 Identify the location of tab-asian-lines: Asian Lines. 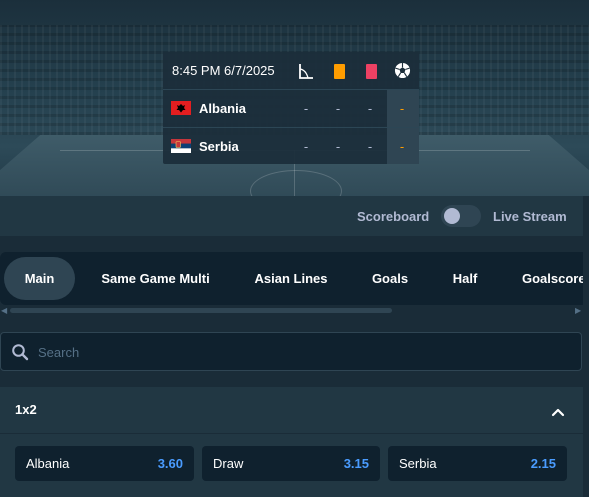
(291, 278).